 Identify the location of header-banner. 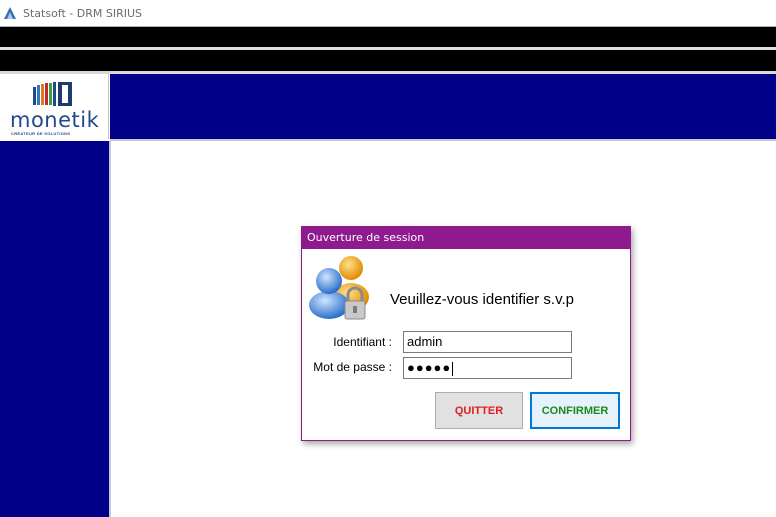
(443, 106).